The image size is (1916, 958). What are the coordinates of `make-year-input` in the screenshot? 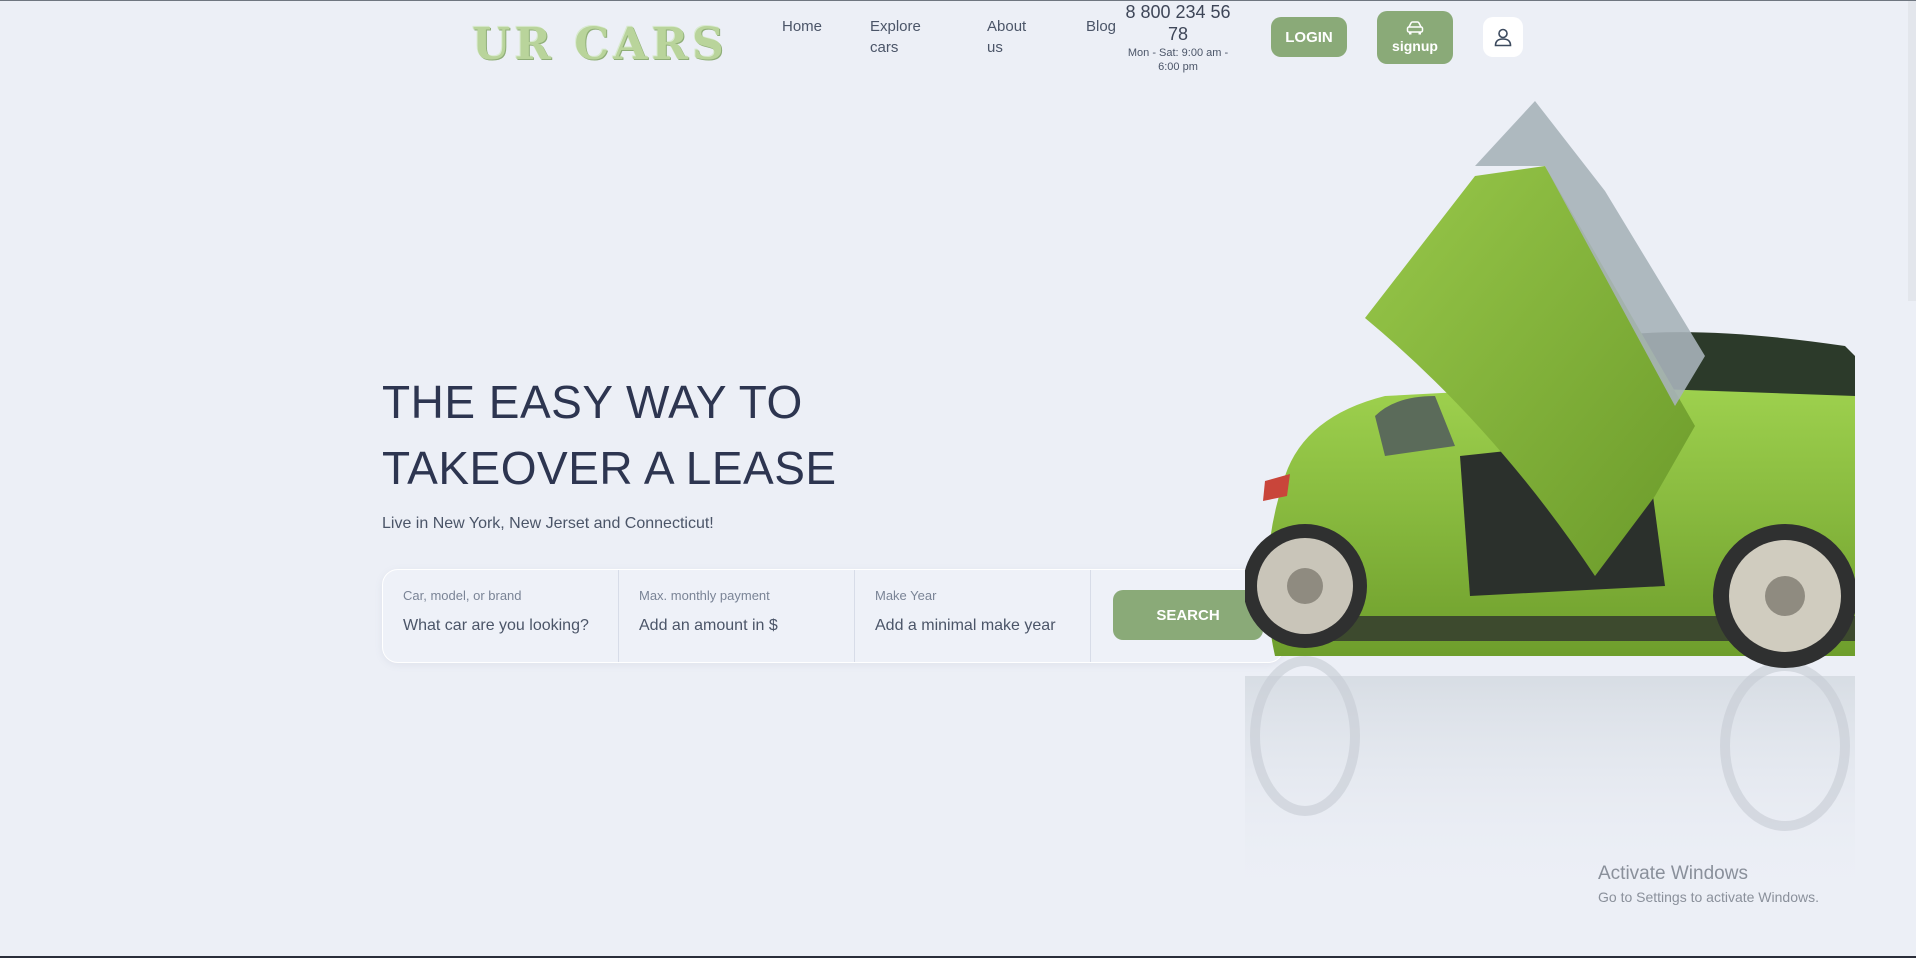 It's located at (975, 626).